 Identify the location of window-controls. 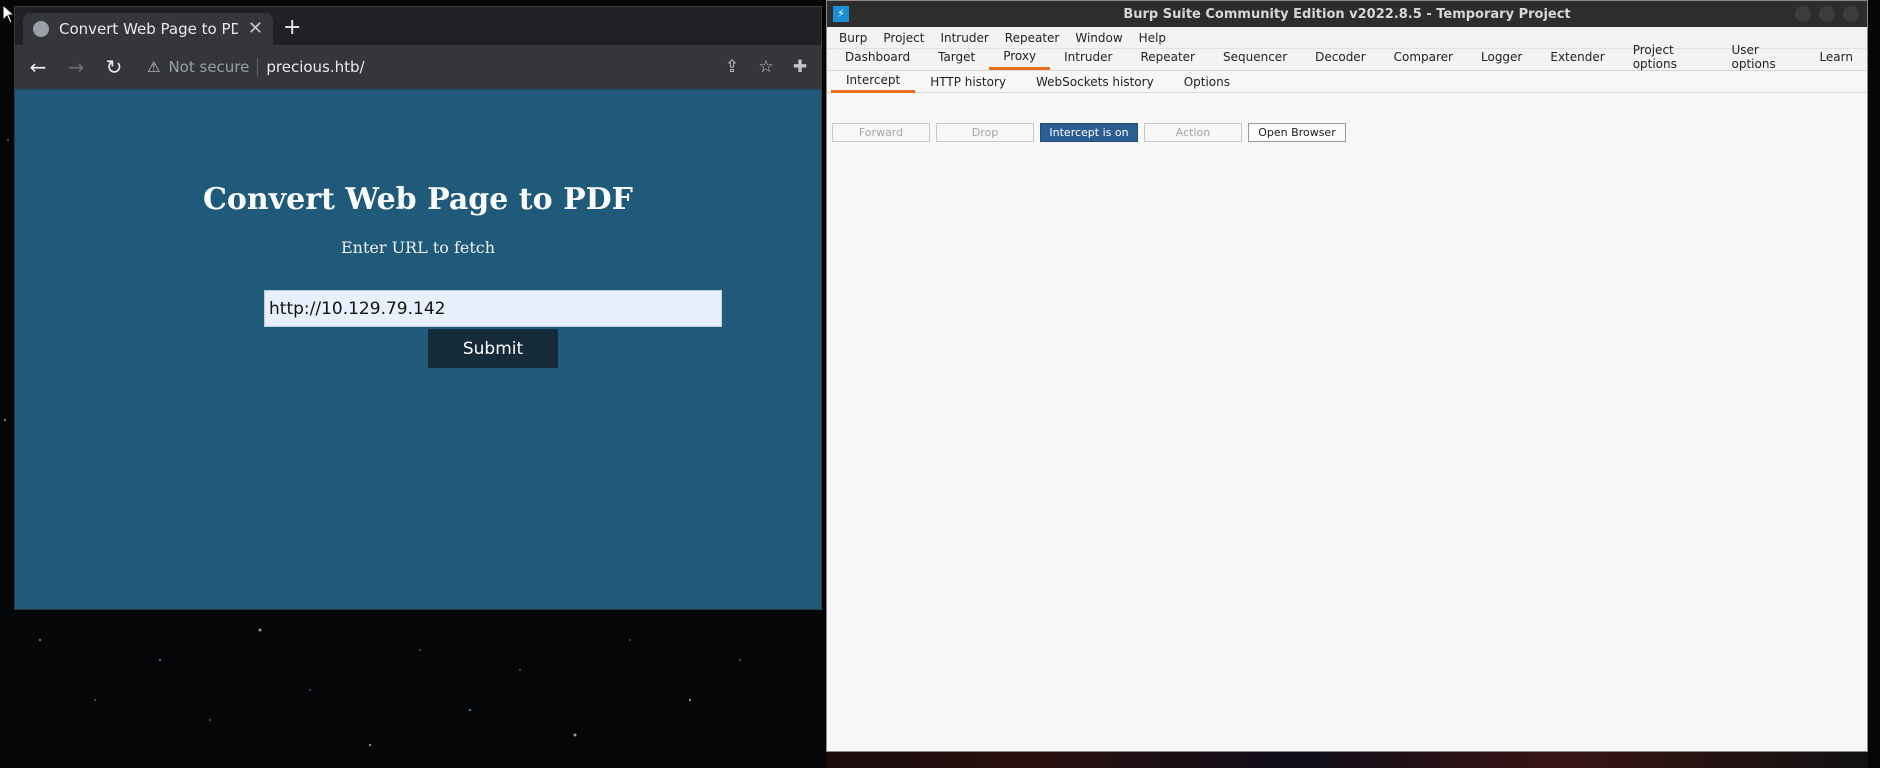
(1827, 14).